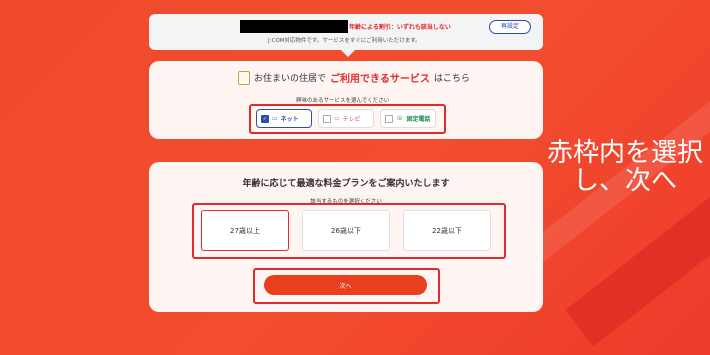  I want to click on availability-note: J:COM対応物件です。サービスをすぐにご利用いただけます。, so click(344, 41).